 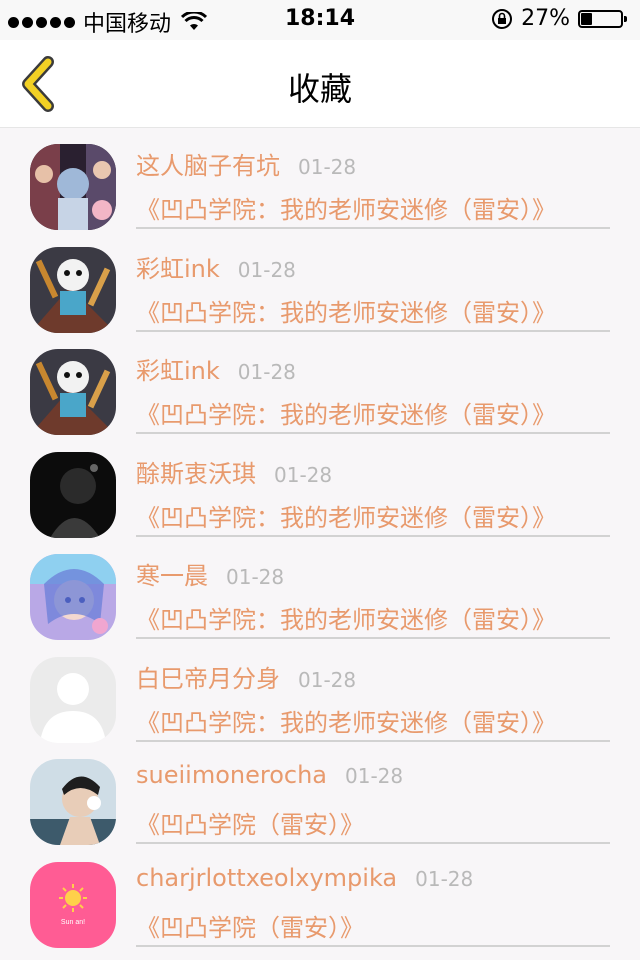 I want to click on name-line: 白巳帝月分身 01-28, so click(x=246, y=676).